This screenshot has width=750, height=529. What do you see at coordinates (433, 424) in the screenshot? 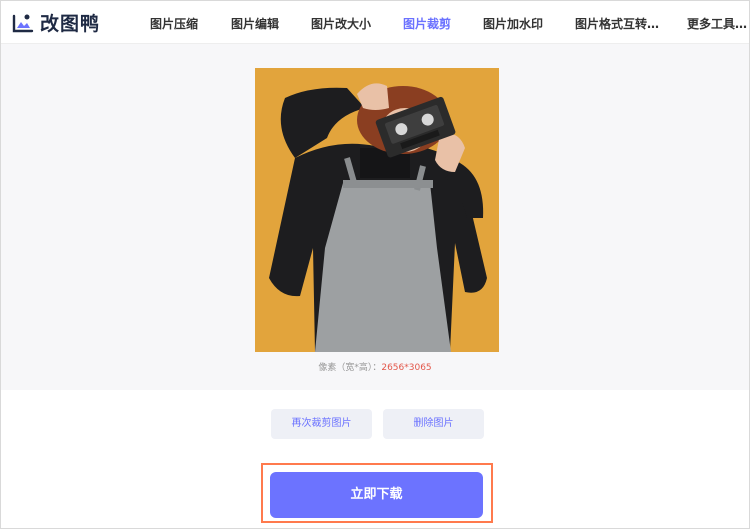
I see `delete-image-button: 删除图片` at bounding box center [433, 424].